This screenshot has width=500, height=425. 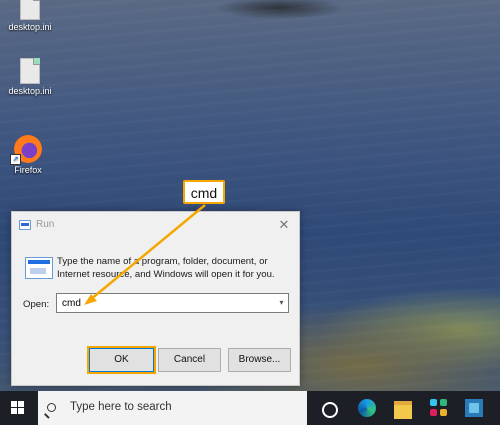 I want to click on run-program-icon, so click(x=39, y=268).